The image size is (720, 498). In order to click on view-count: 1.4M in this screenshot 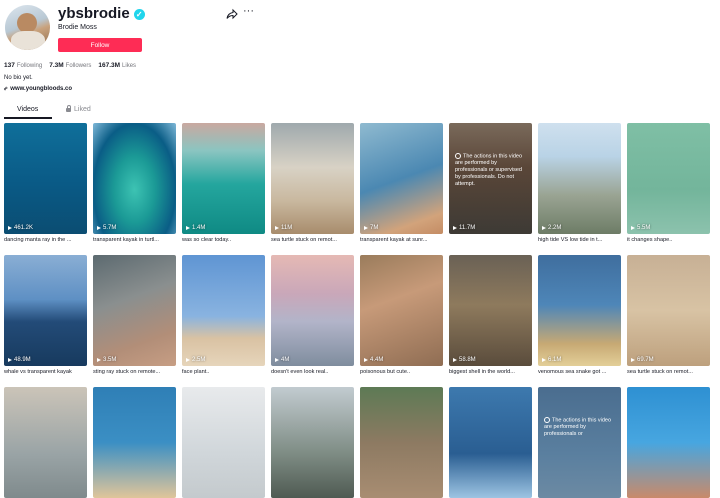, I will do `click(195, 228)`.